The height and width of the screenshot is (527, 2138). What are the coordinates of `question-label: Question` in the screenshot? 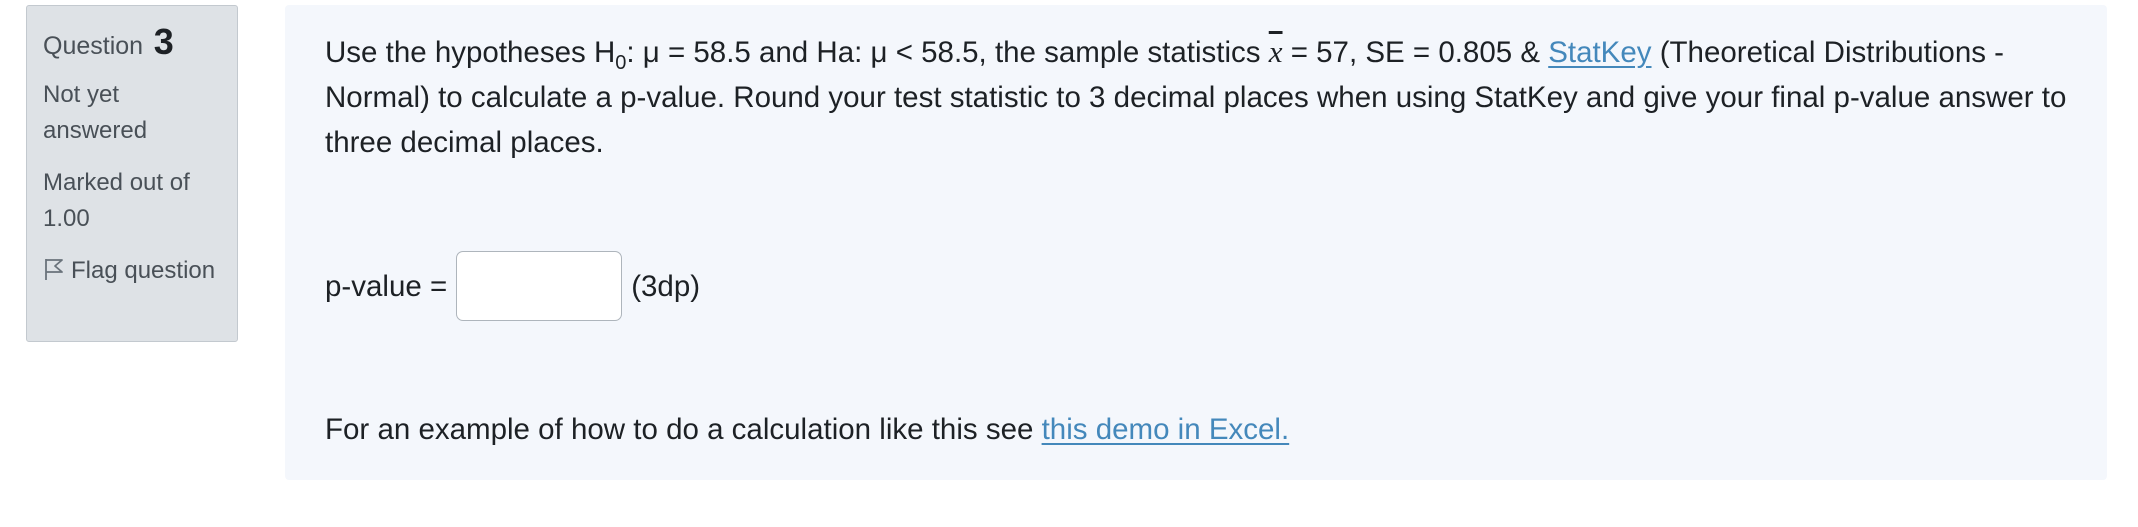 It's located at (93, 46).